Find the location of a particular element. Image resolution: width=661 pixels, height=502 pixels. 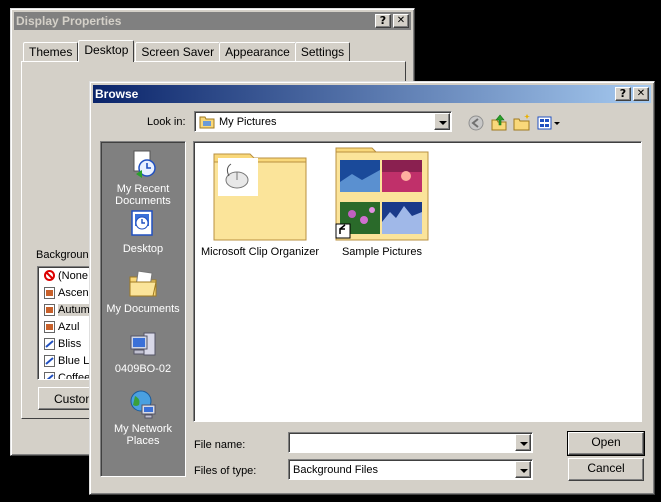

display-properties-help-button: ? is located at coordinates (383, 21).